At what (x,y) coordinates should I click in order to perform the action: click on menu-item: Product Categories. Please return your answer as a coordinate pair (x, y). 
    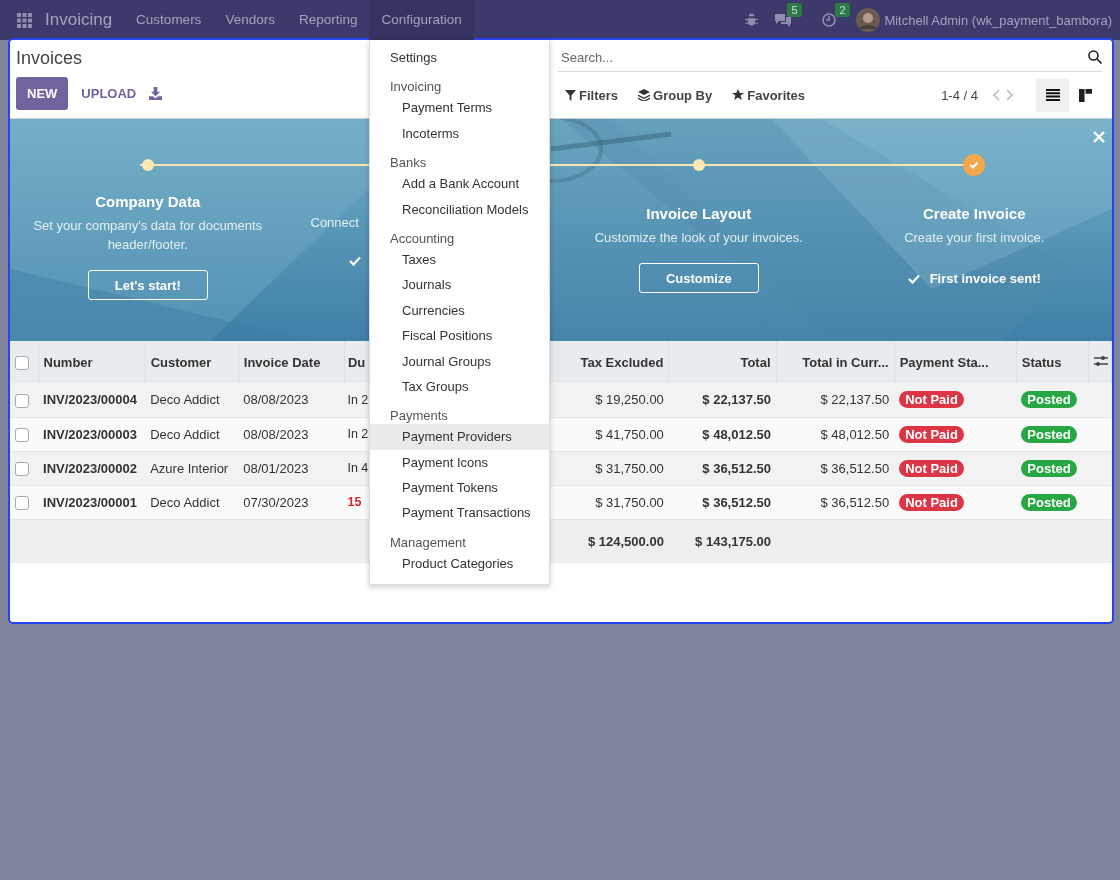
    Looking at the image, I should click on (459, 563).